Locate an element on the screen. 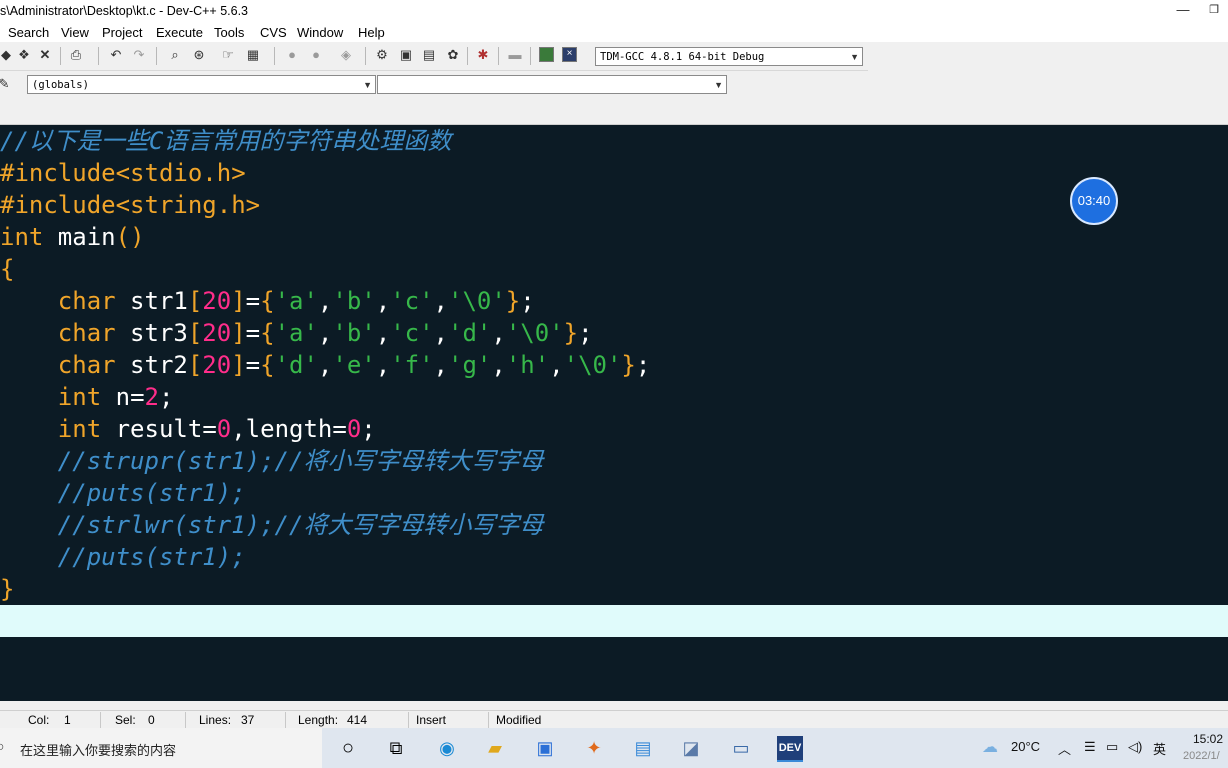 The height and width of the screenshot is (768, 1228). weather-icon: ☁ is located at coordinates (990, 747).